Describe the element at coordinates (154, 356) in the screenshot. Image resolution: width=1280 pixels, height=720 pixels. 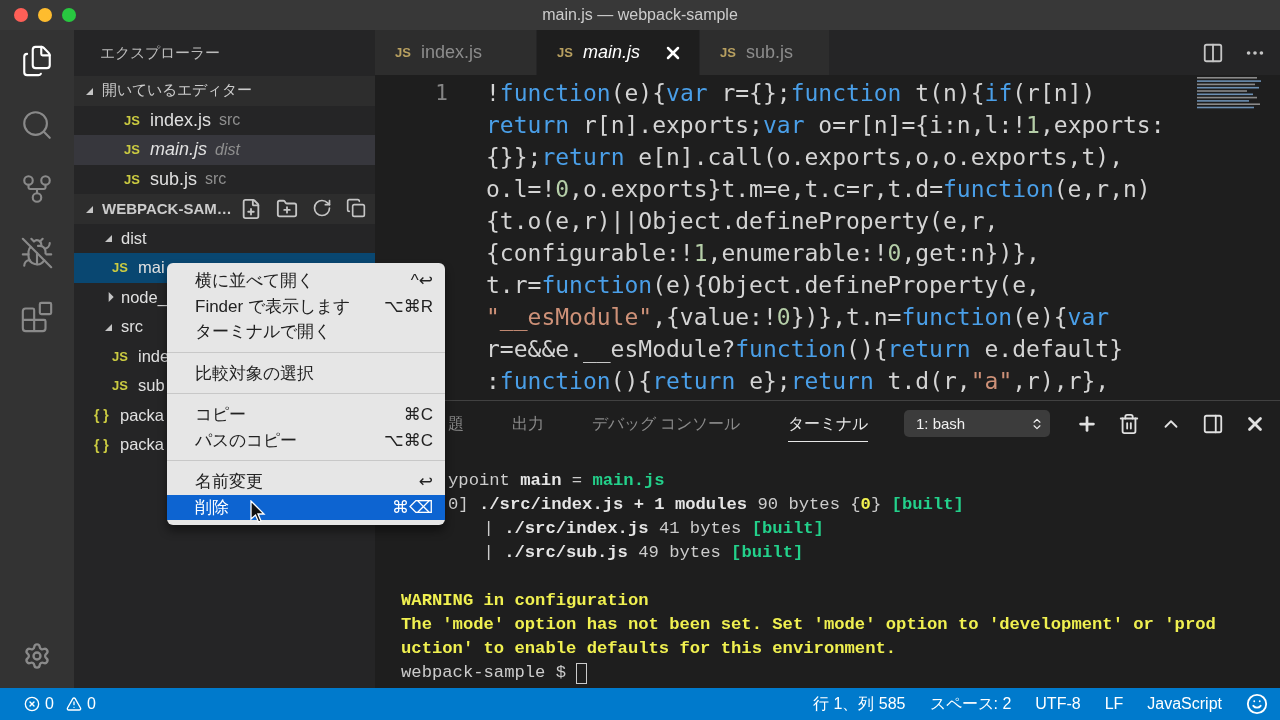
I see `file-name: inde` at that location.